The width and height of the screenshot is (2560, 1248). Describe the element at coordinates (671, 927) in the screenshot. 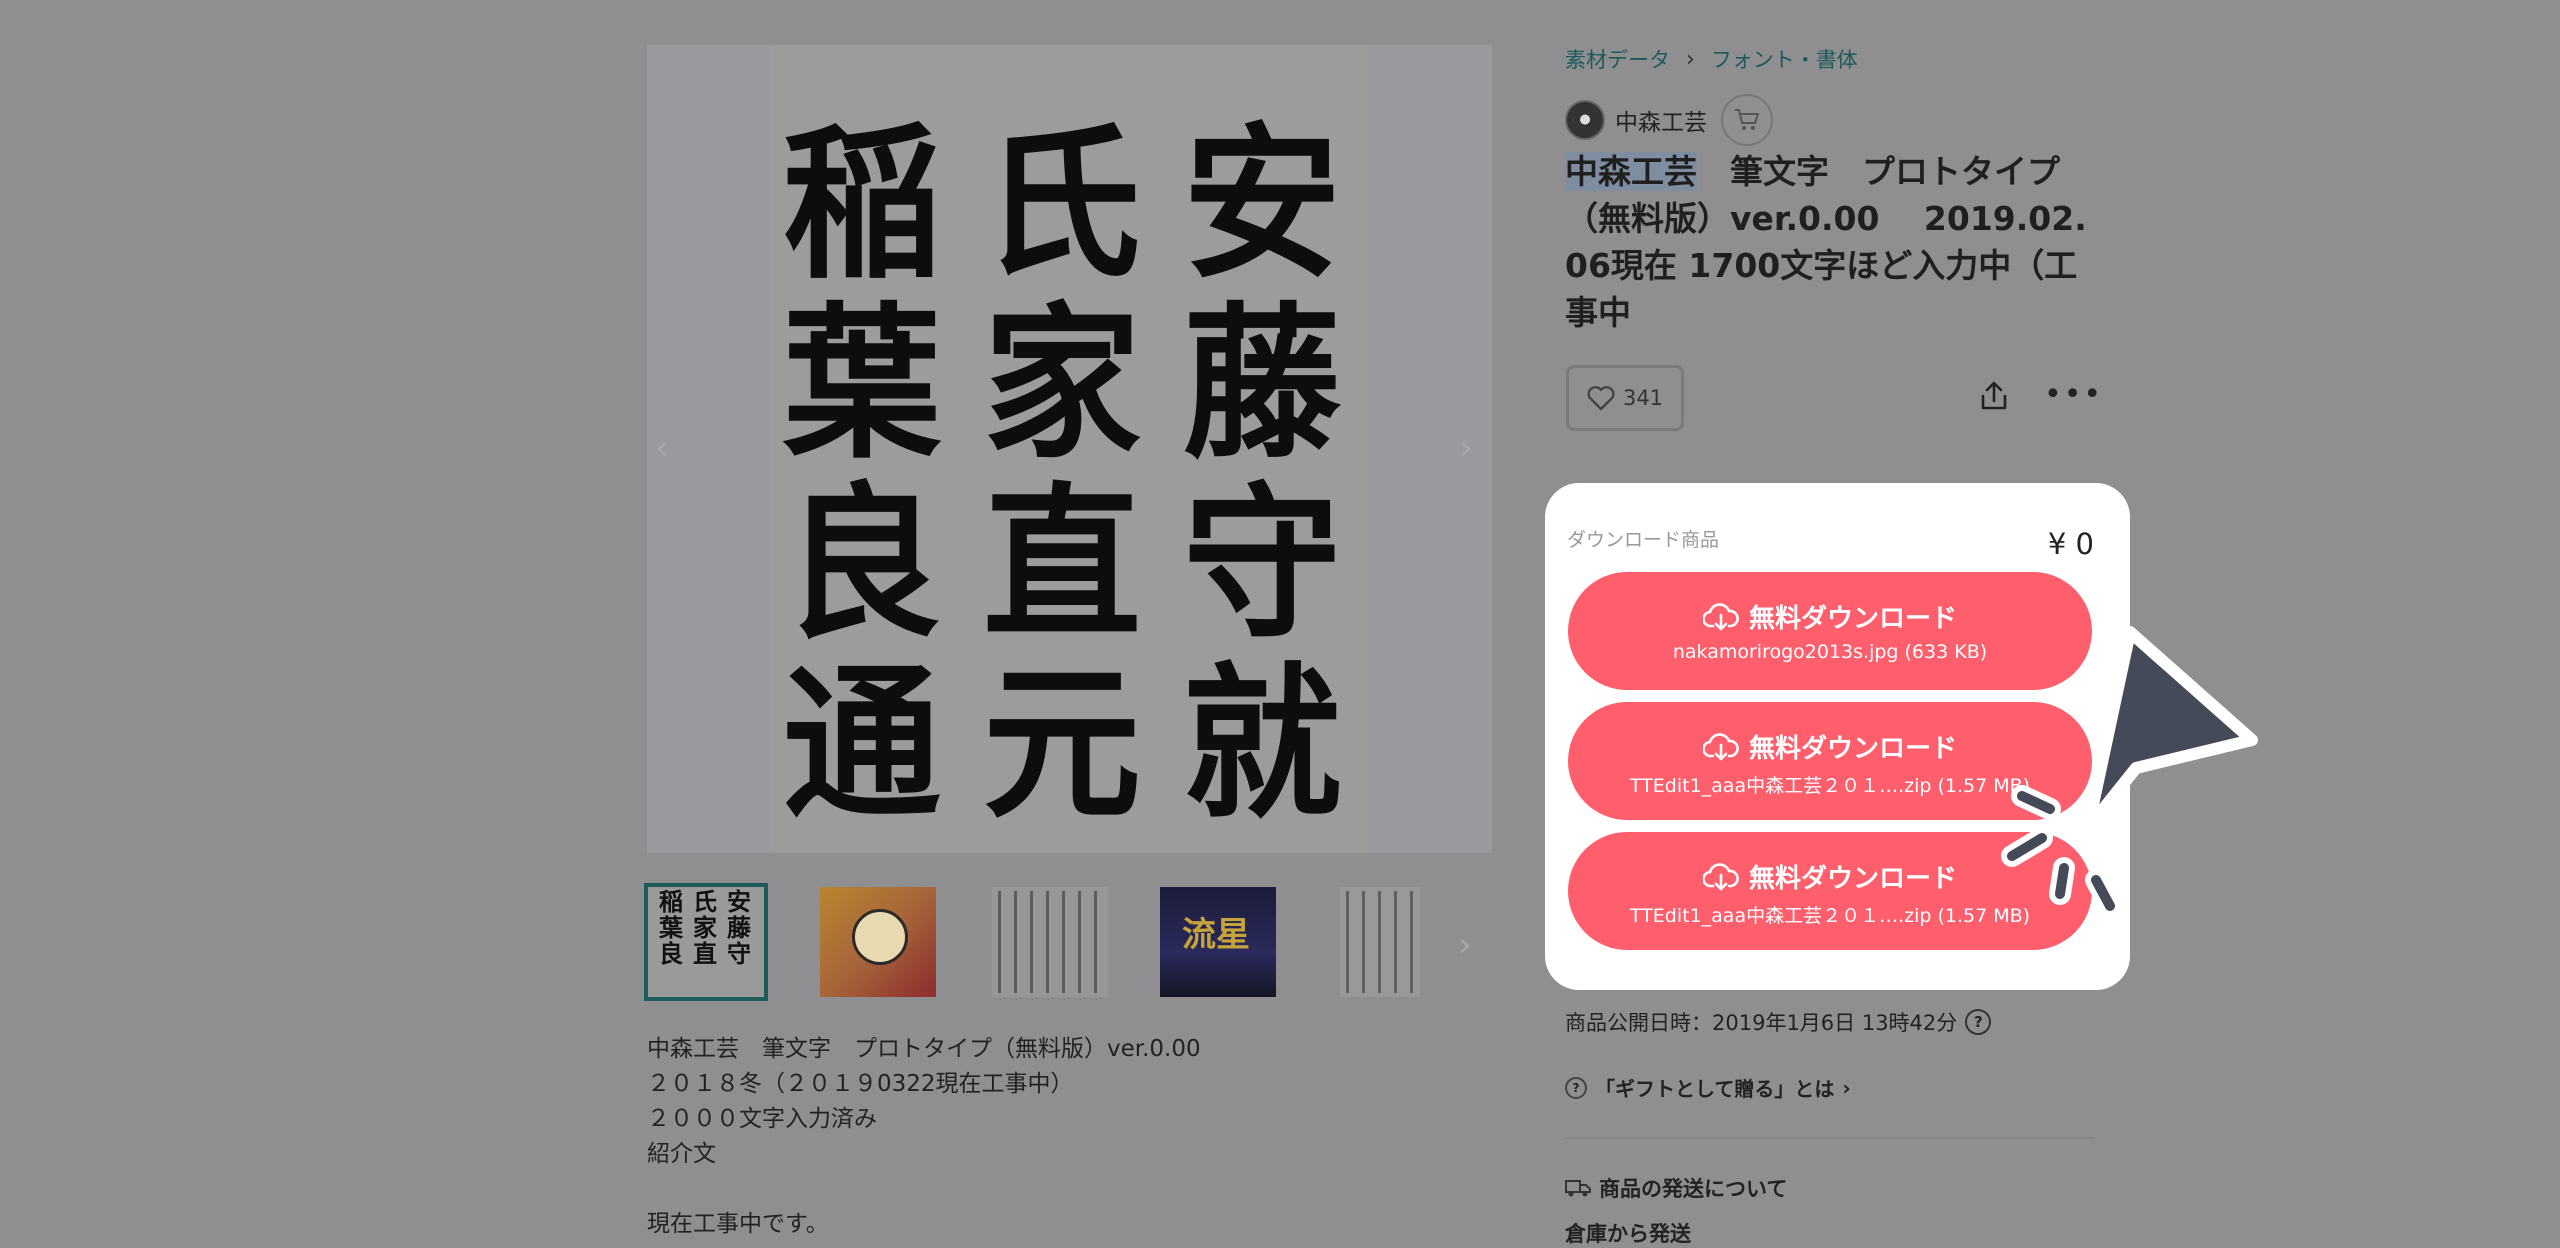

I see `mini-char: 葉` at that location.